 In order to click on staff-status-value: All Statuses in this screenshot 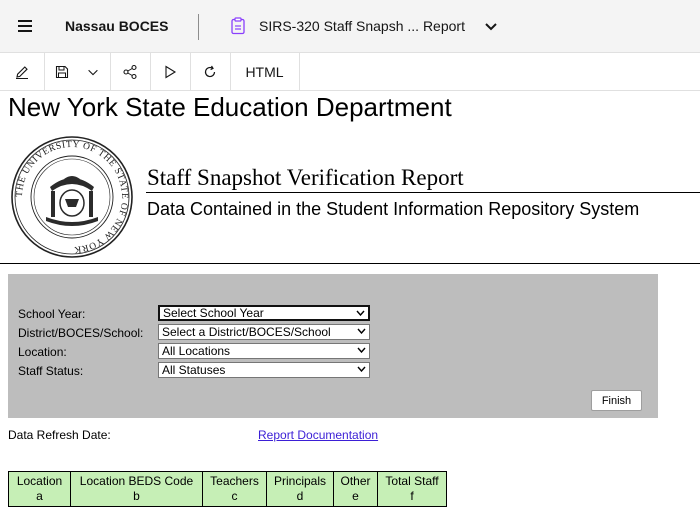, I will do `click(194, 370)`.